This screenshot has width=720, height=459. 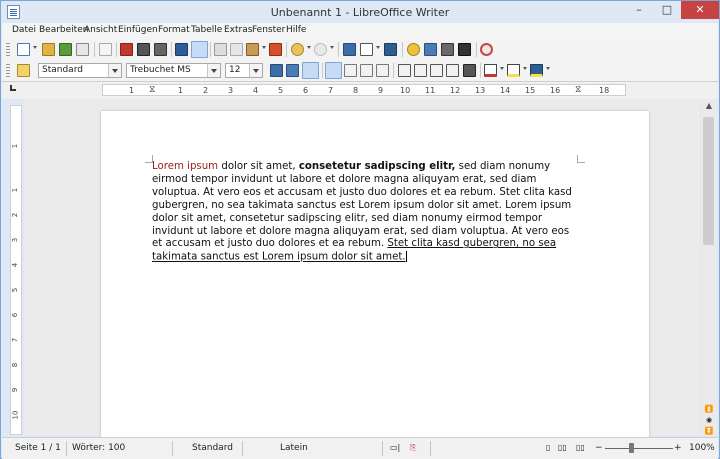 I want to click on multi-page-view-icon: ▯▯, so click(x=562, y=447).